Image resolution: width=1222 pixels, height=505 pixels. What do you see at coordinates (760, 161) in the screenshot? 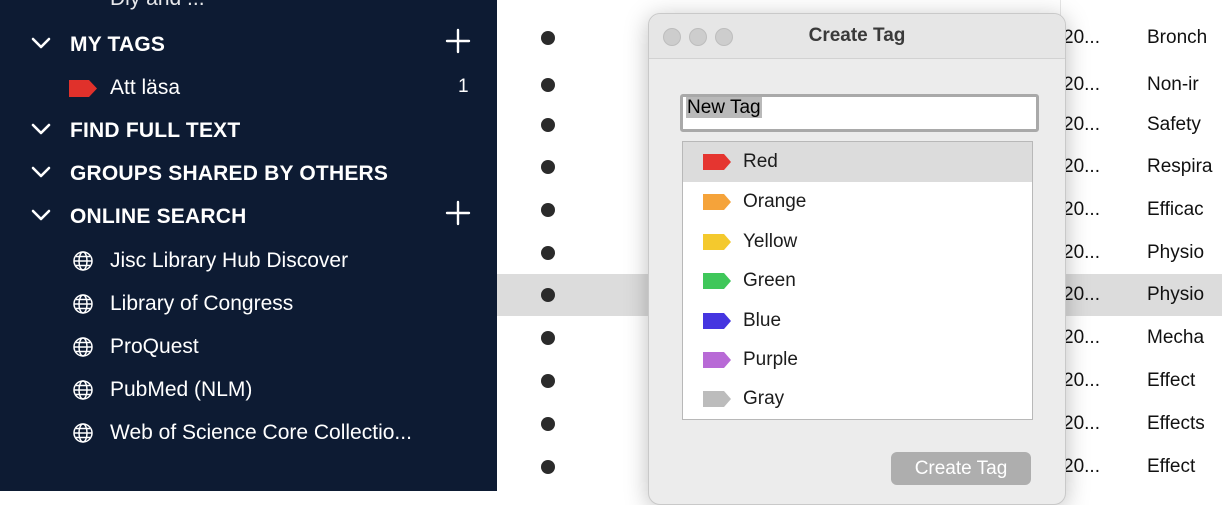
I see `color-option-label: Red` at bounding box center [760, 161].